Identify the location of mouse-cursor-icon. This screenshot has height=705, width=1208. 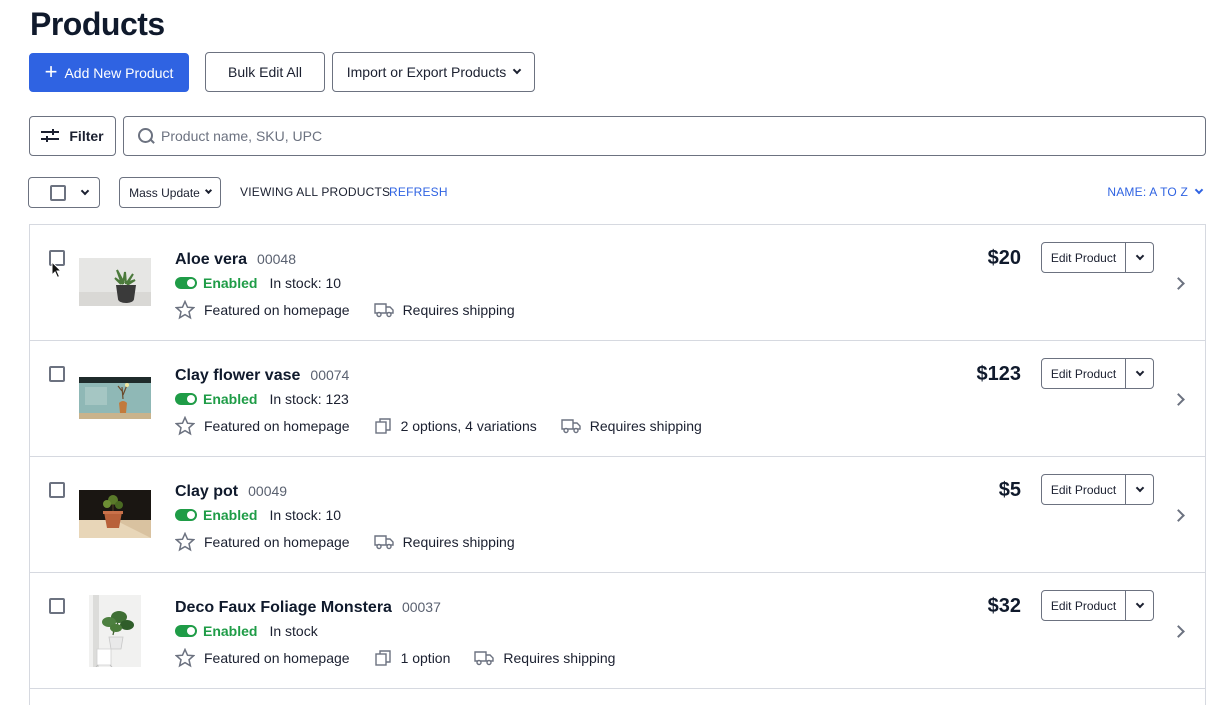
(57, 270).